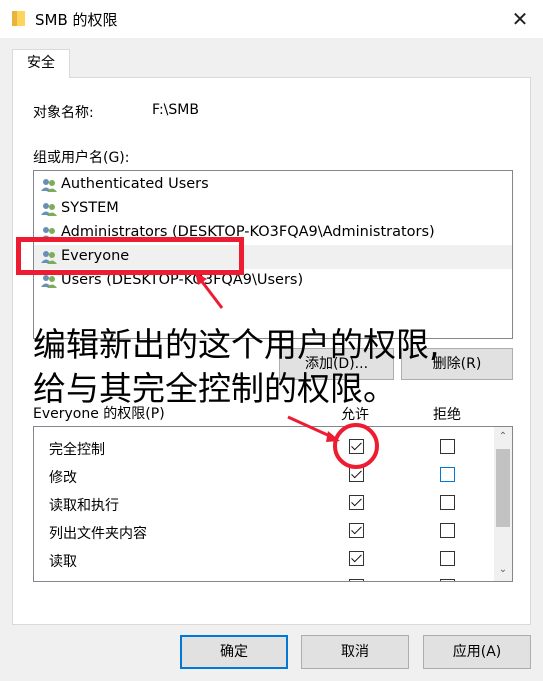 Image resolution: width=543 pixels, height=681 pixels. Describe the element at coordinates (264, 503) in the screenshot. I see `permission-row: 读取和执行` at that location.